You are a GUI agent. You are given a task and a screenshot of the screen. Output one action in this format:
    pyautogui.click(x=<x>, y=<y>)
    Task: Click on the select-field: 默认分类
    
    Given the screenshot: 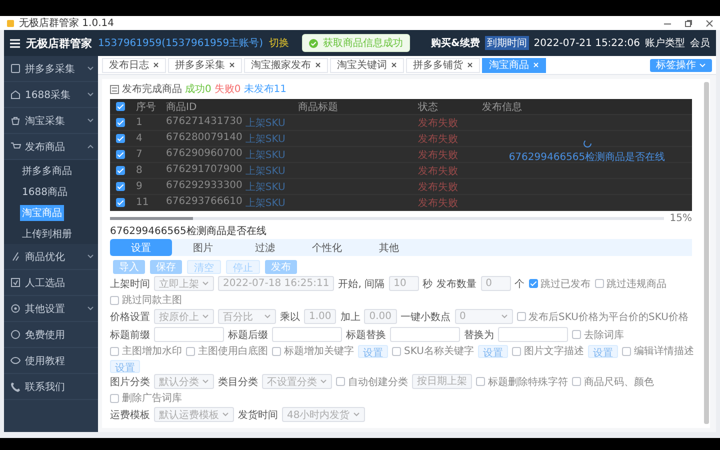 What is the action you would take?
    pyautogui.click(x=184, y=381)
    